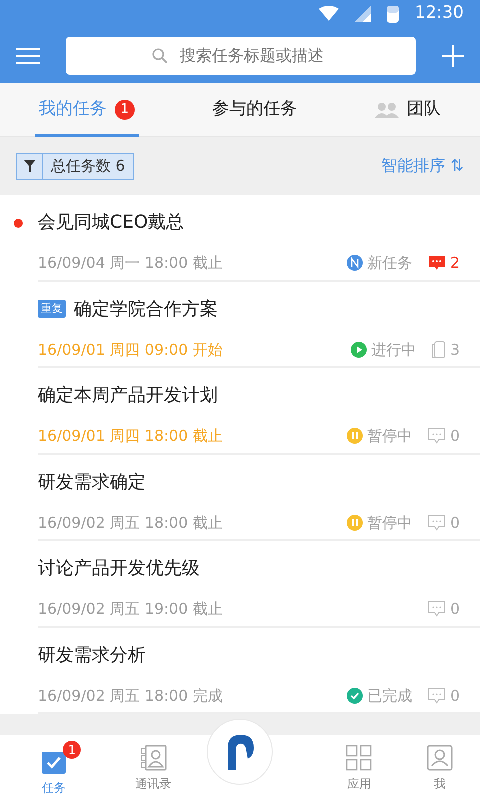 The width and height of the screenshot is (480, 800). Describe the element at coordinates (329, 14) in the screenshot. I see `wifi-icon` at that location.